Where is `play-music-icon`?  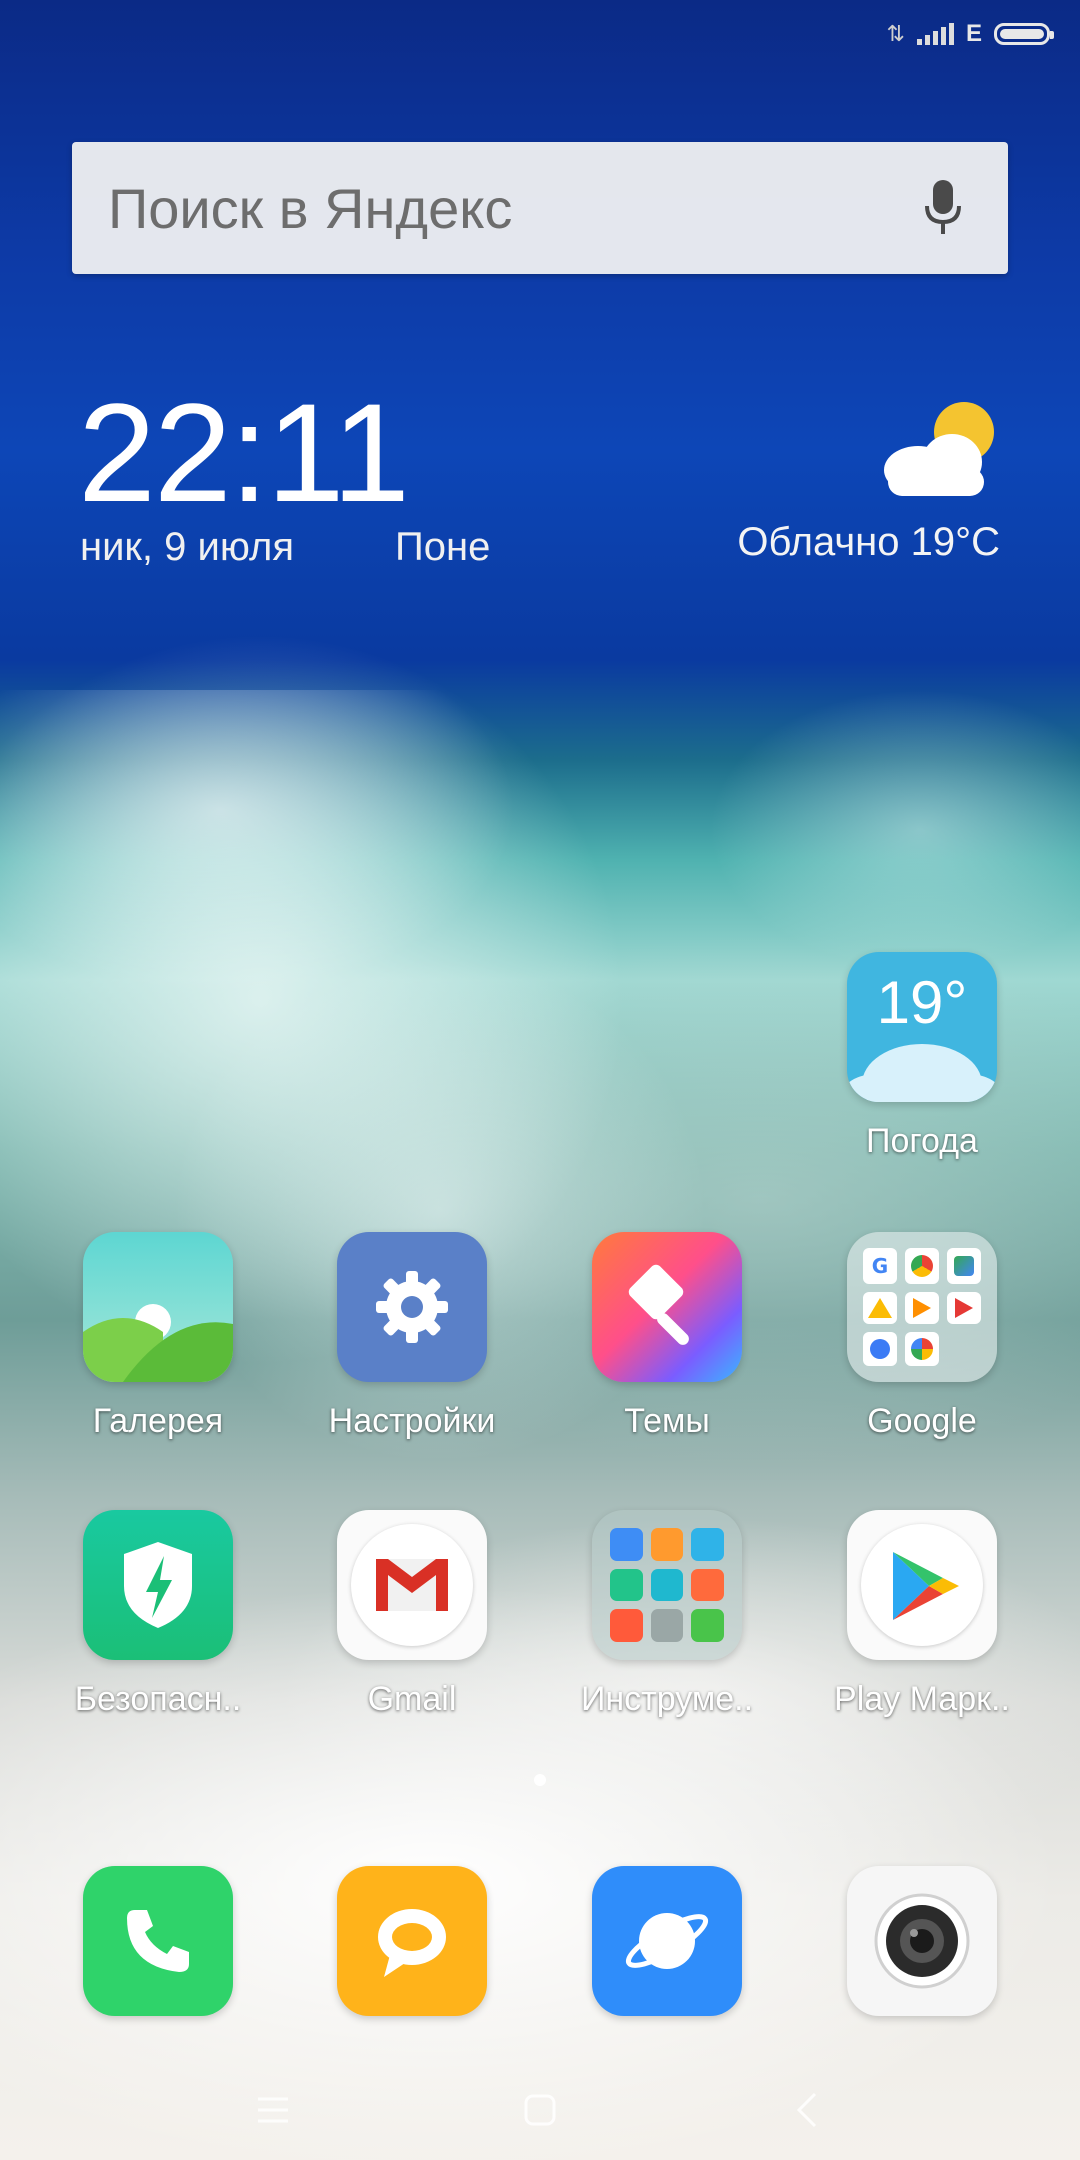 play-music-icon is located at coordinates (922, 1308).